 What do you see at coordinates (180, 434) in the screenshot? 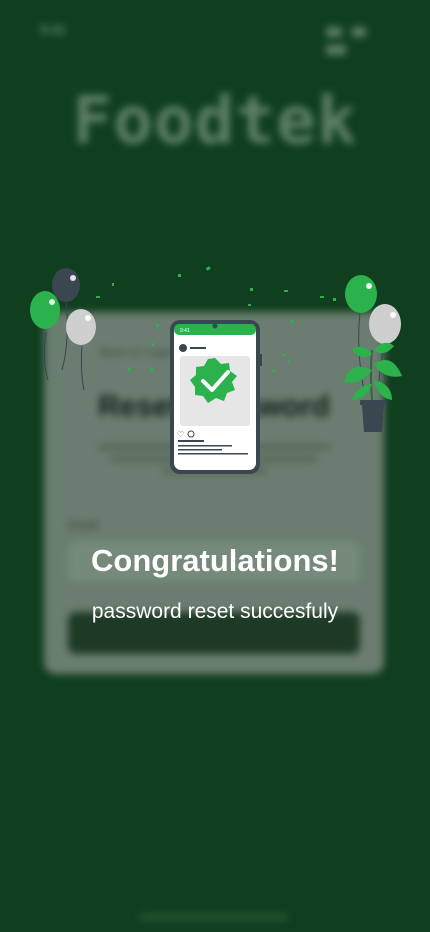
I see `heart-icon: ♡` at bounding box center [180, 434].